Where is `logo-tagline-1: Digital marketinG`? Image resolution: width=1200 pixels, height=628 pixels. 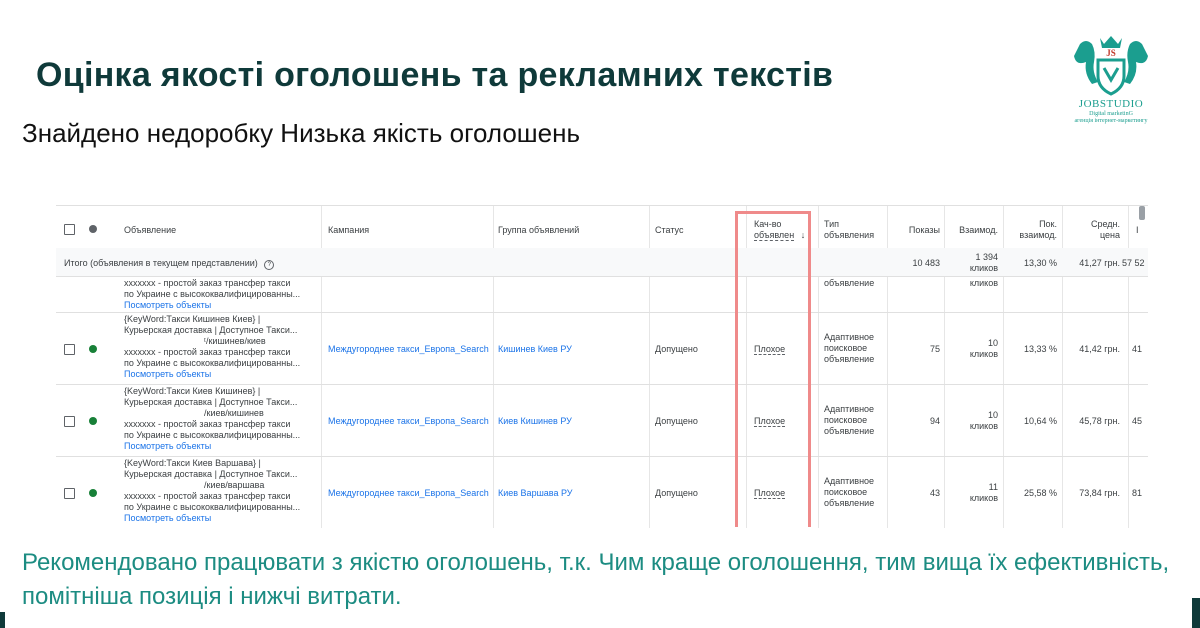
logo-tagline-1: Digital marketinG is located at coordinates (1111, 114).